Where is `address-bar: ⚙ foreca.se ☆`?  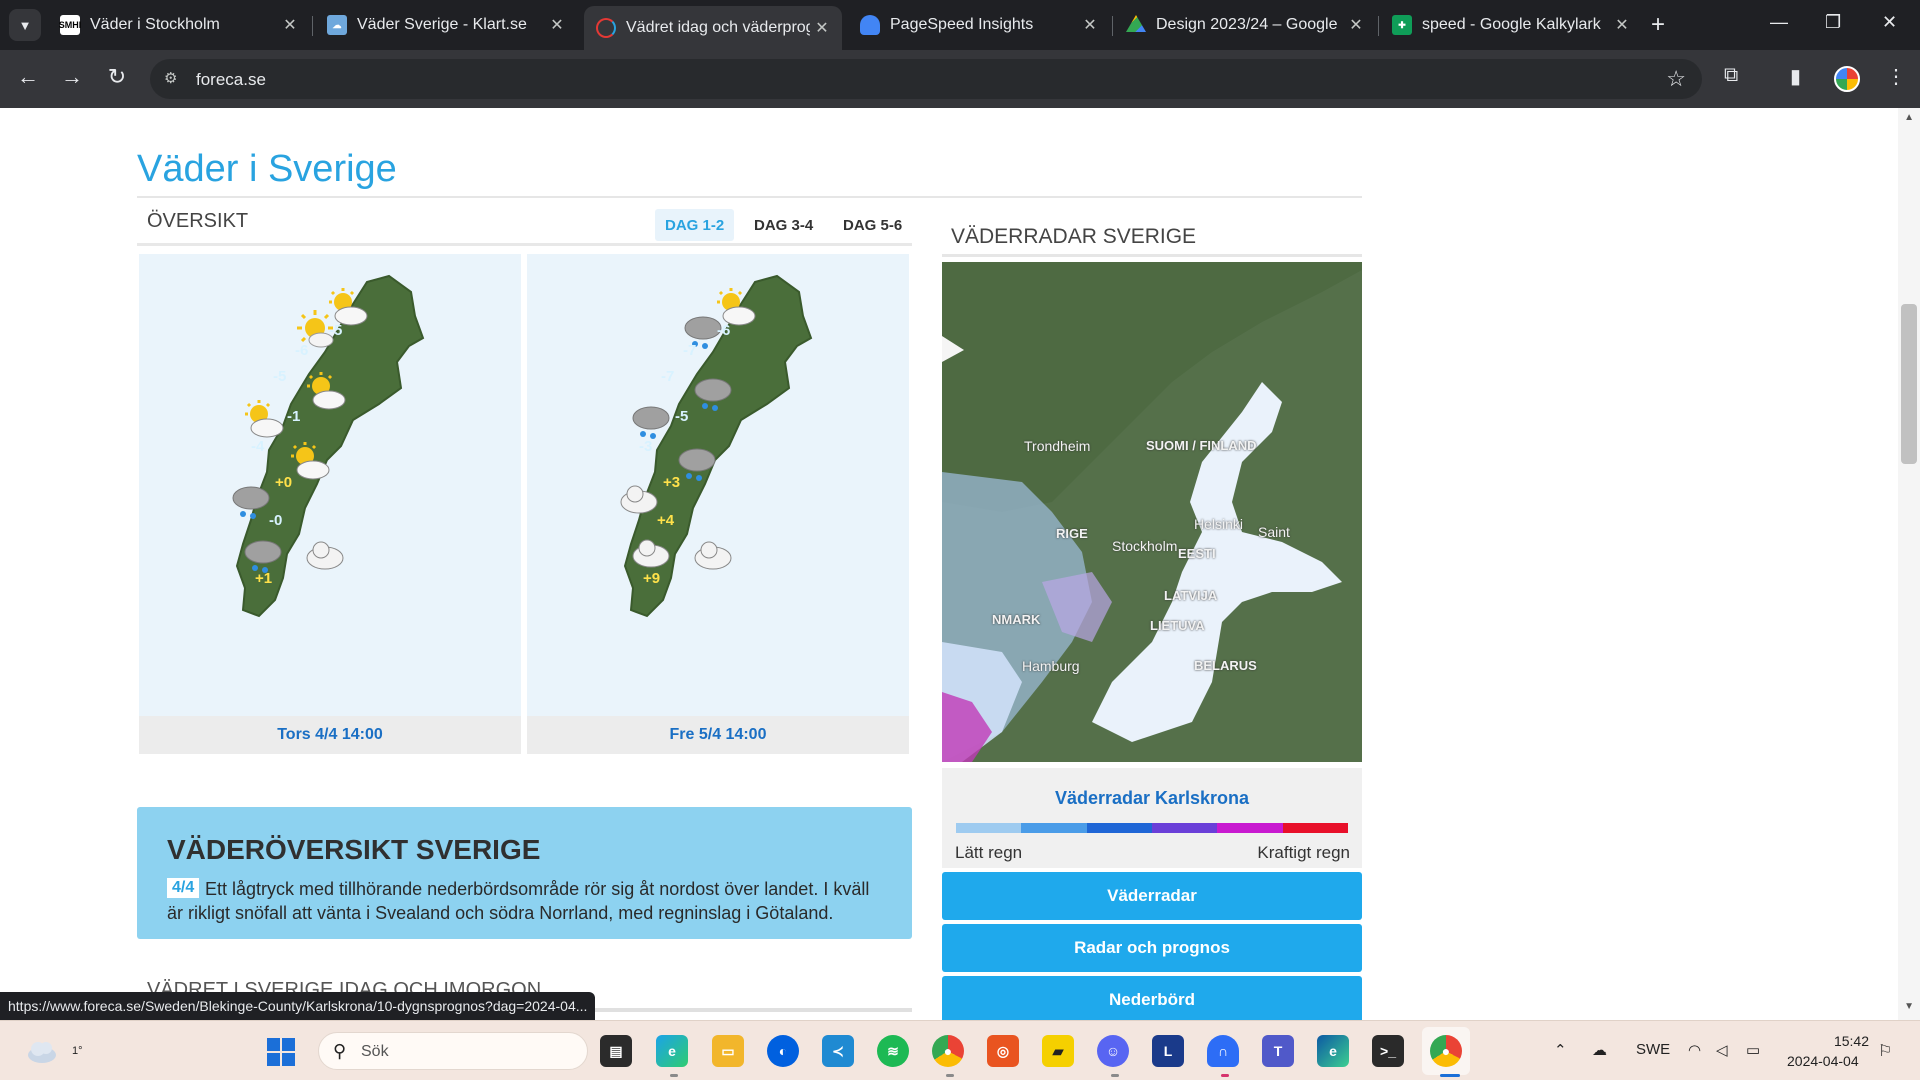 address-bar: ⚙ foreca.se ☆ is located at coordinates (926, 79).